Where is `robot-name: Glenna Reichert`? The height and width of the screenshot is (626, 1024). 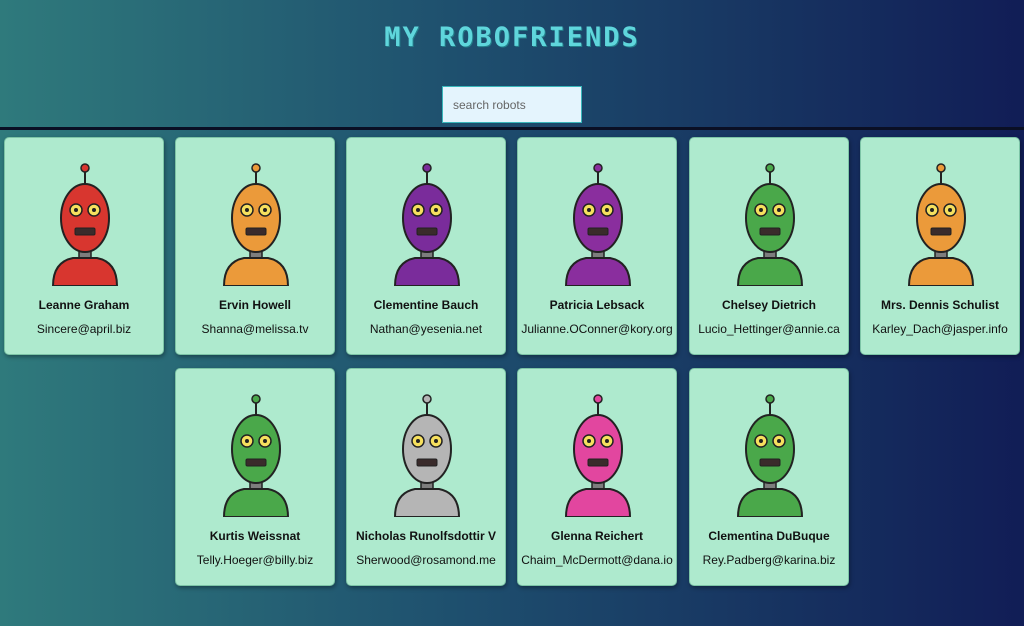 robot-name: Glenna Reichert is located at coordinates (597, 536).